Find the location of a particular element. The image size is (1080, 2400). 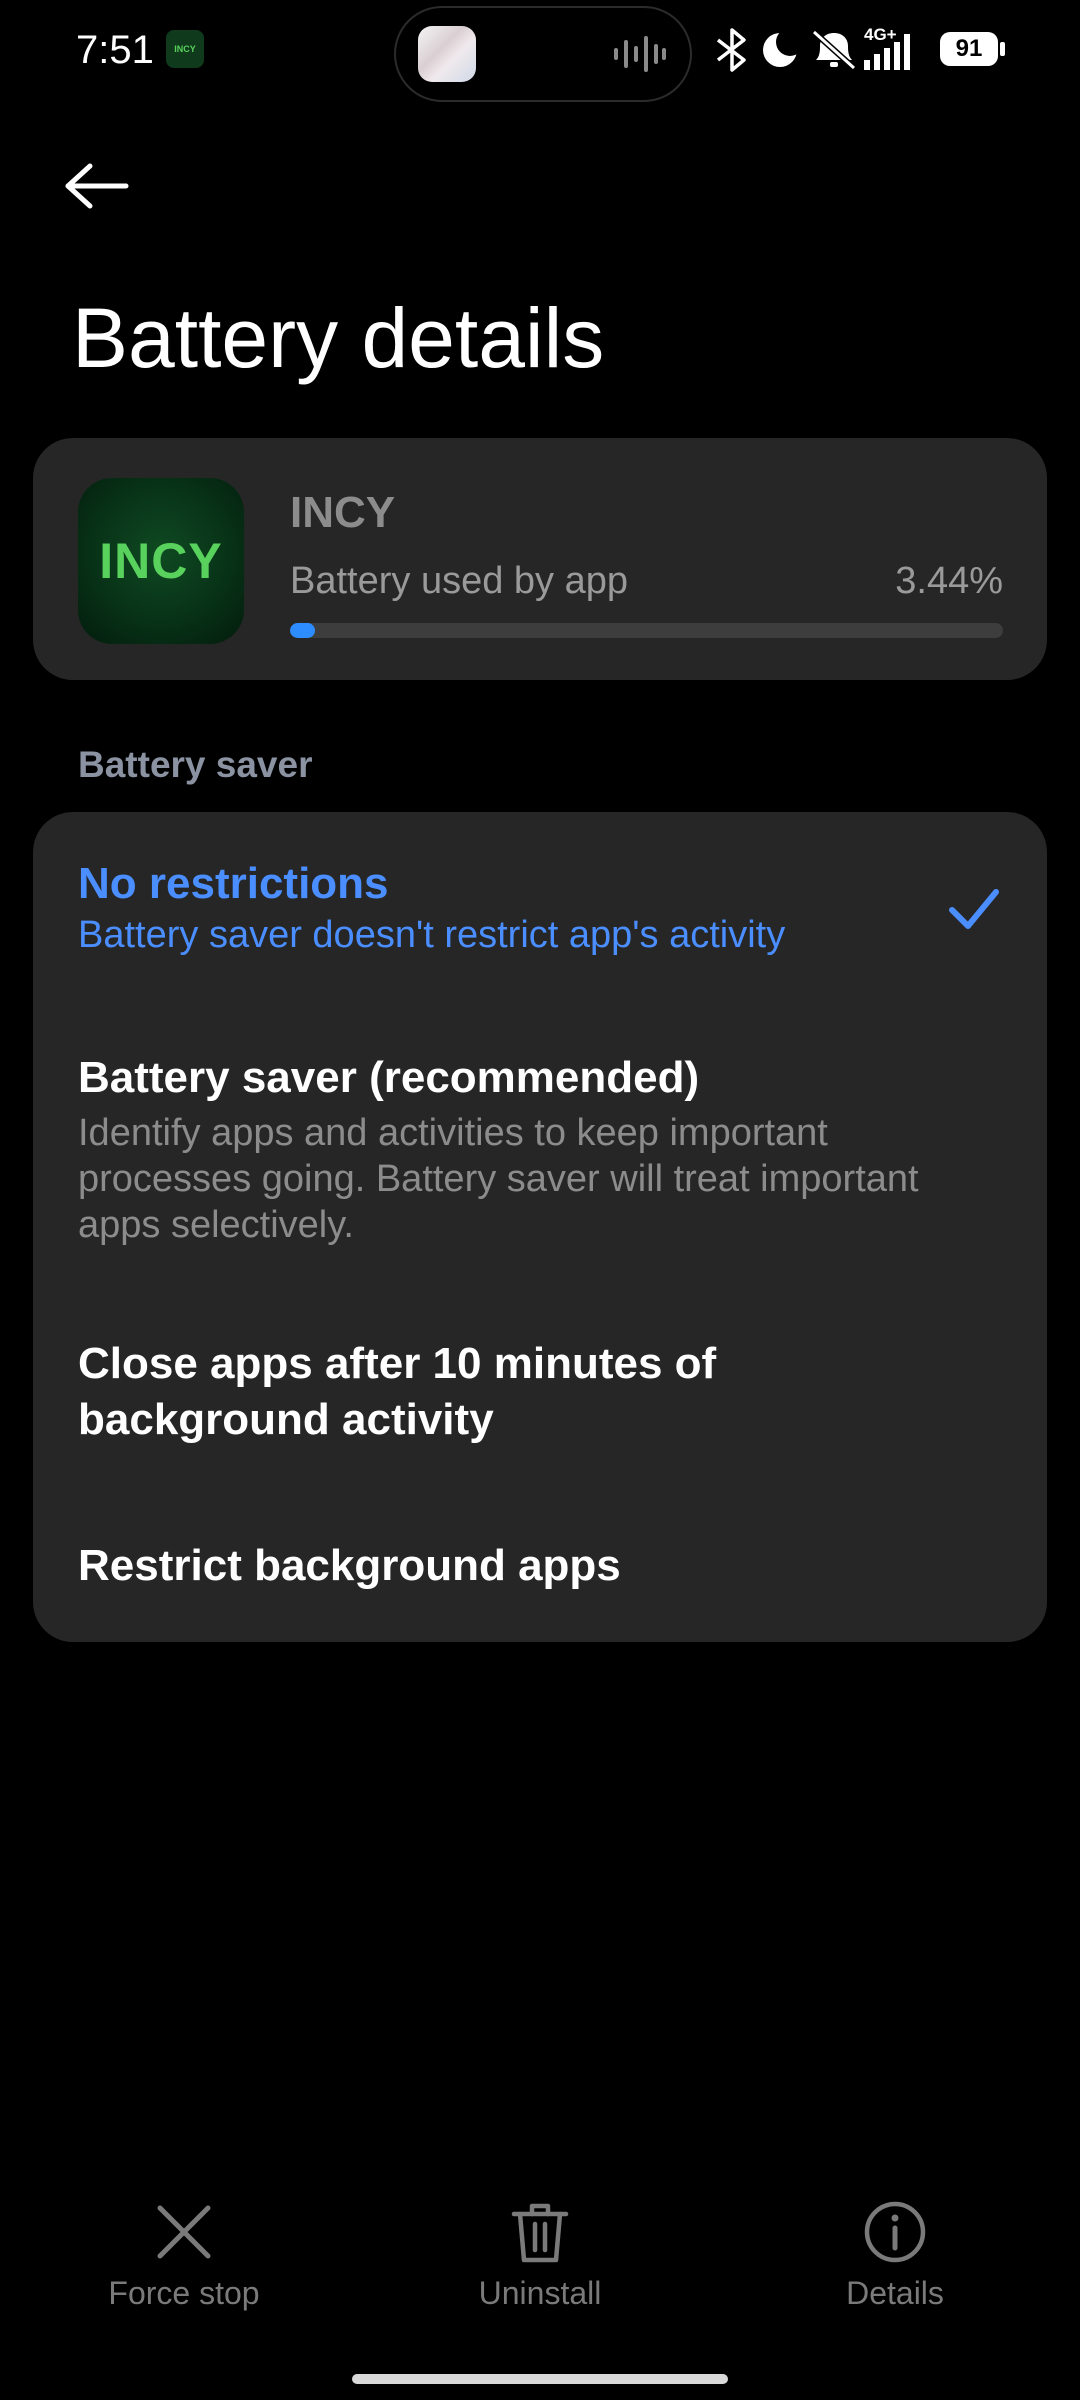

details-label: Details is located at coordinates (895, 2293).